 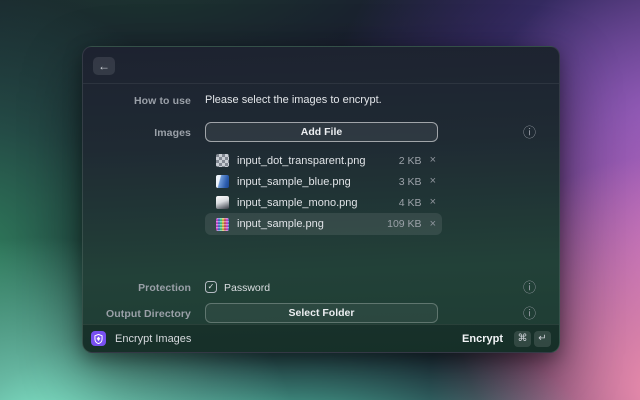 I want to click on add-file-button-label: Add File, so click(x=321, y=132).